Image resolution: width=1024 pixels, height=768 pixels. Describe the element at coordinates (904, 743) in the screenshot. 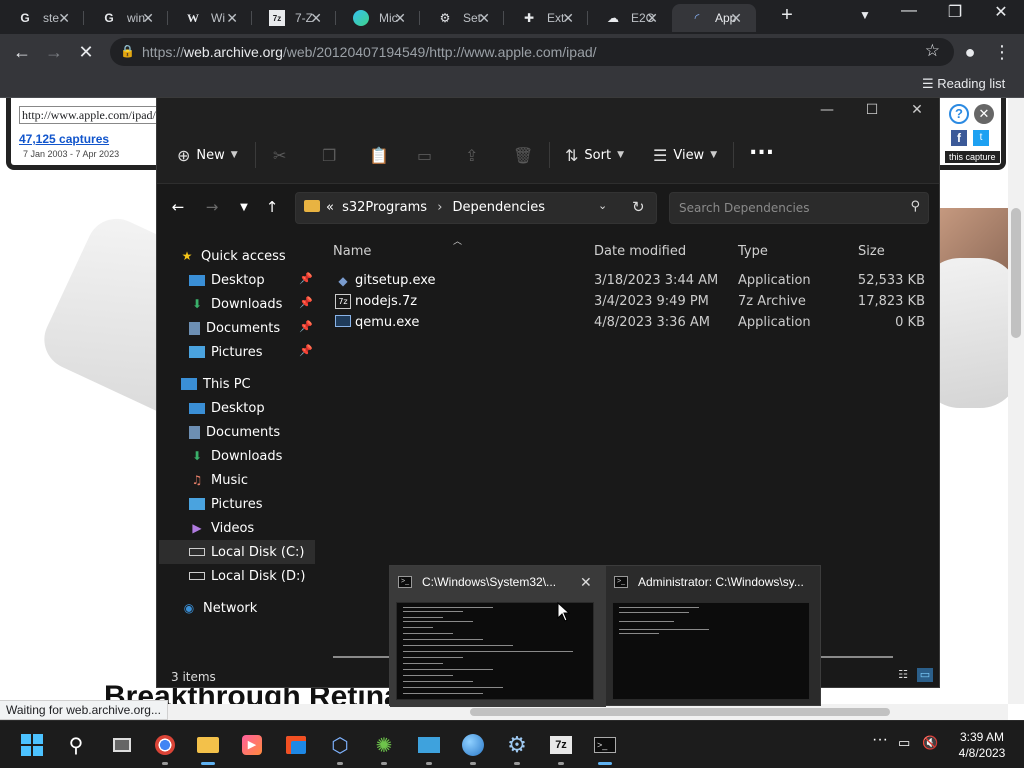

I see `display-icon: ▭` at that location.